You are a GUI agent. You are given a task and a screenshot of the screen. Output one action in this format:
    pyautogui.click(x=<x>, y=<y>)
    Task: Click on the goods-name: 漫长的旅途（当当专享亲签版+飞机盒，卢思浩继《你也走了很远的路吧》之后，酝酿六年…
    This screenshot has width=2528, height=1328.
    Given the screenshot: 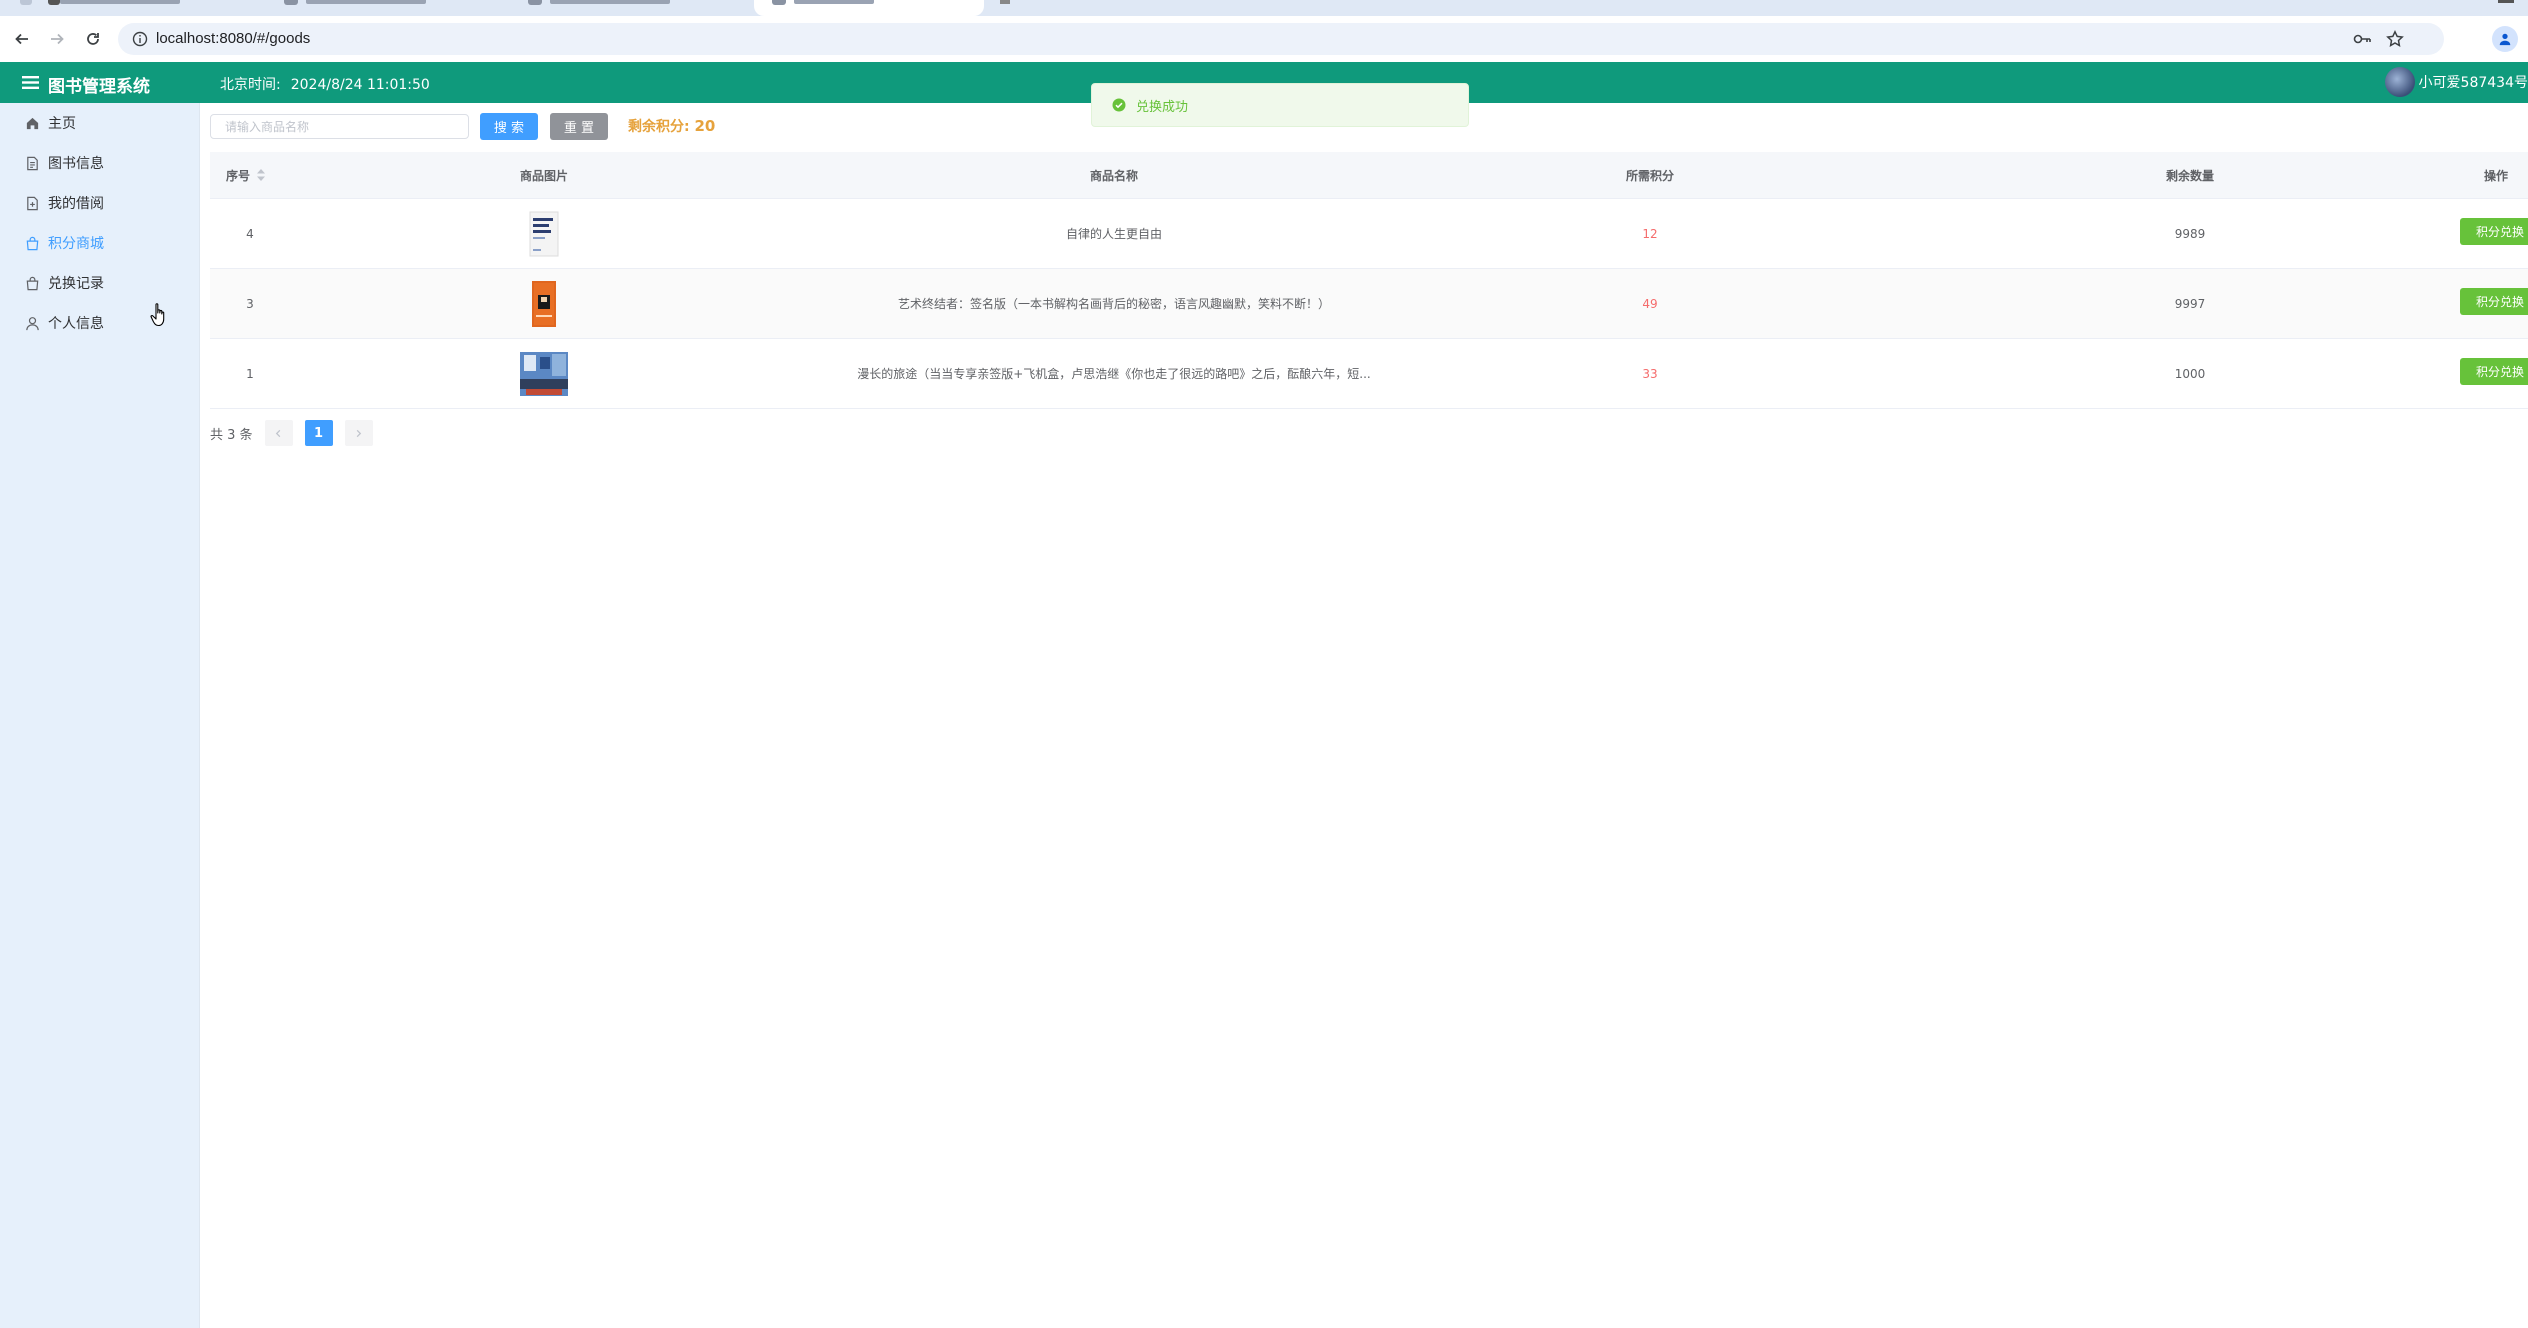 What is the action you would take?
    pyautogui.click(x=1114, y=374)
    